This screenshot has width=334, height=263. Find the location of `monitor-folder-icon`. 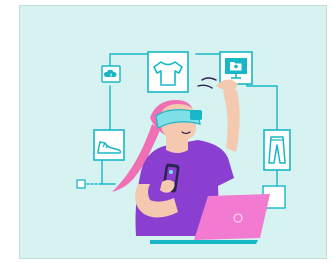

monitor-folder-icon is located at coordinates (236, 68).